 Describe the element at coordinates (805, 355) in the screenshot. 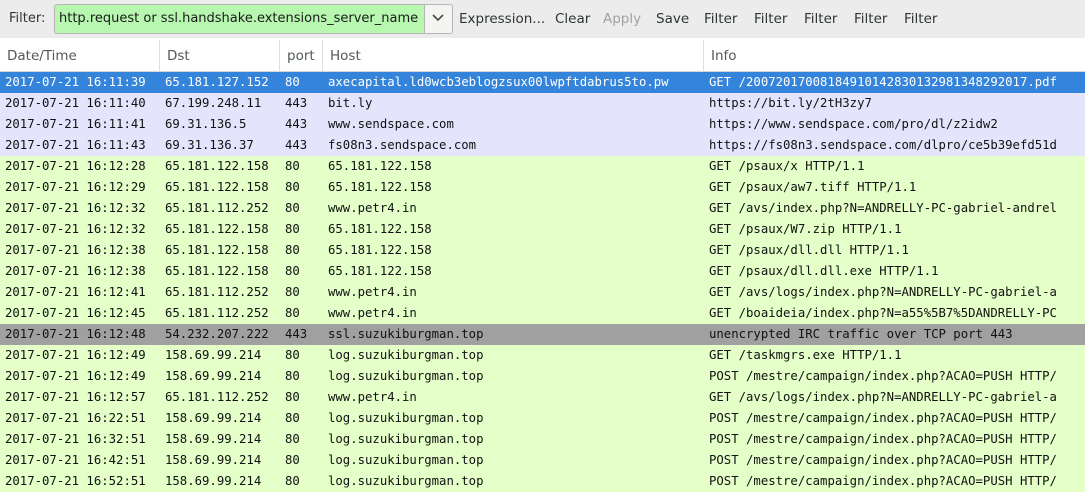

I see `cell-info: GET /taskmgrs.exe HTTP/1.1` at that location.